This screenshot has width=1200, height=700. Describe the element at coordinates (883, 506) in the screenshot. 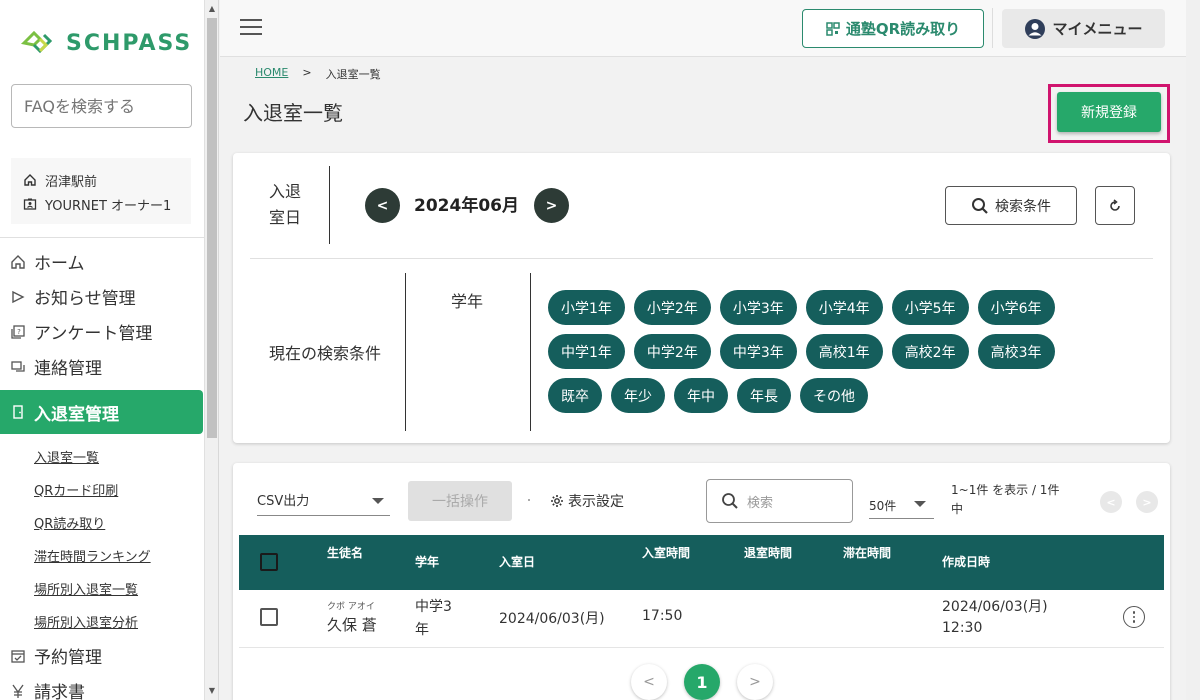

I see `per-page-value: 50件` at that location.